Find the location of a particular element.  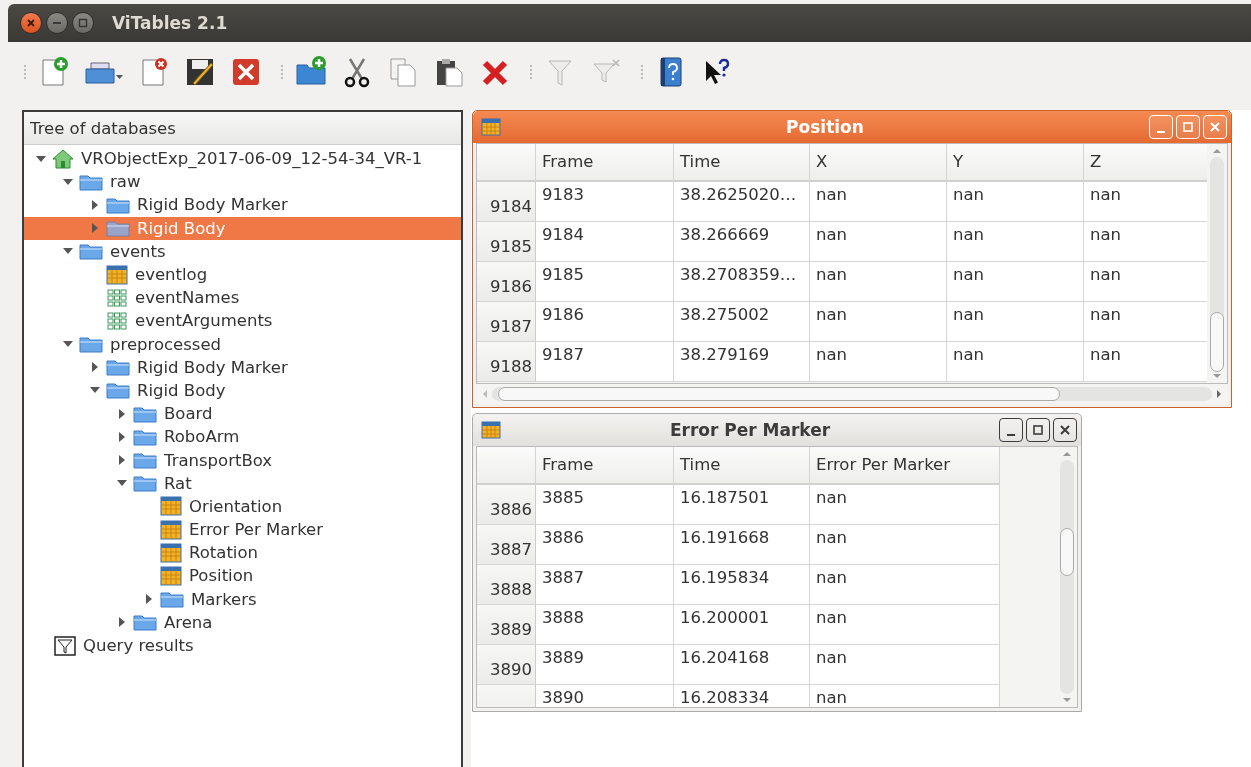

corner-header is located at coordinates (506, 163).